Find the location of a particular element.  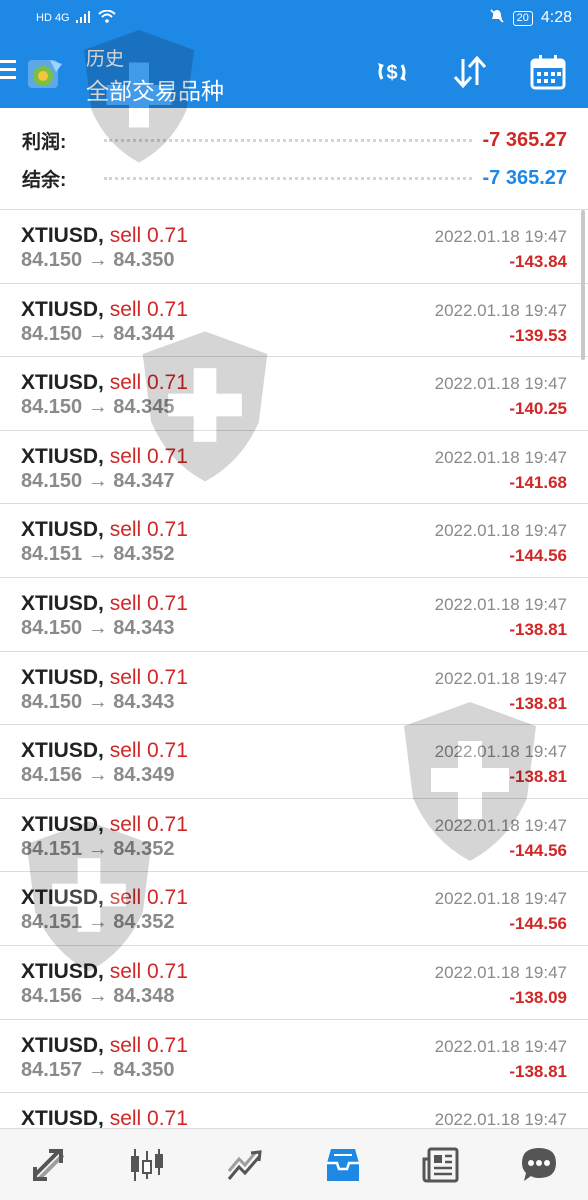

deal-prices: 84.150 → 84.350 is located at coordinates (98, 260).